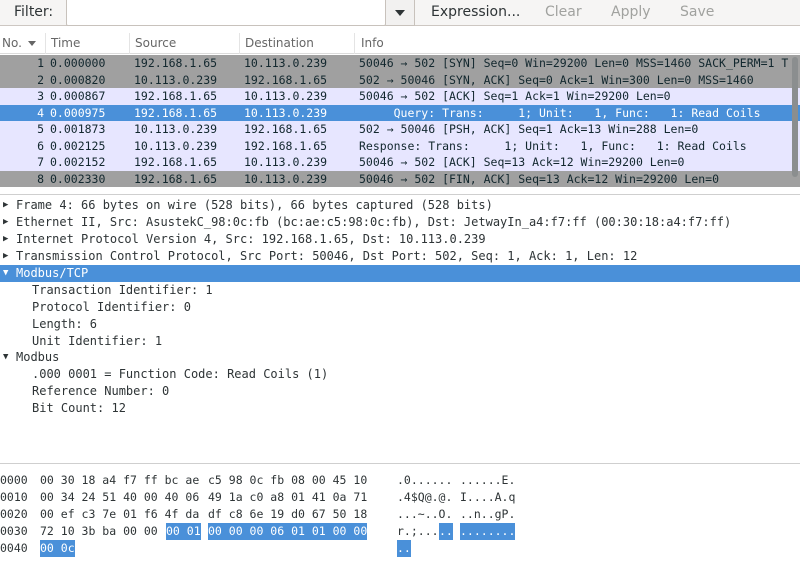 The height and width of the screenshot is (573, 800). I want to click on column-label: Info, so click(372, 43).